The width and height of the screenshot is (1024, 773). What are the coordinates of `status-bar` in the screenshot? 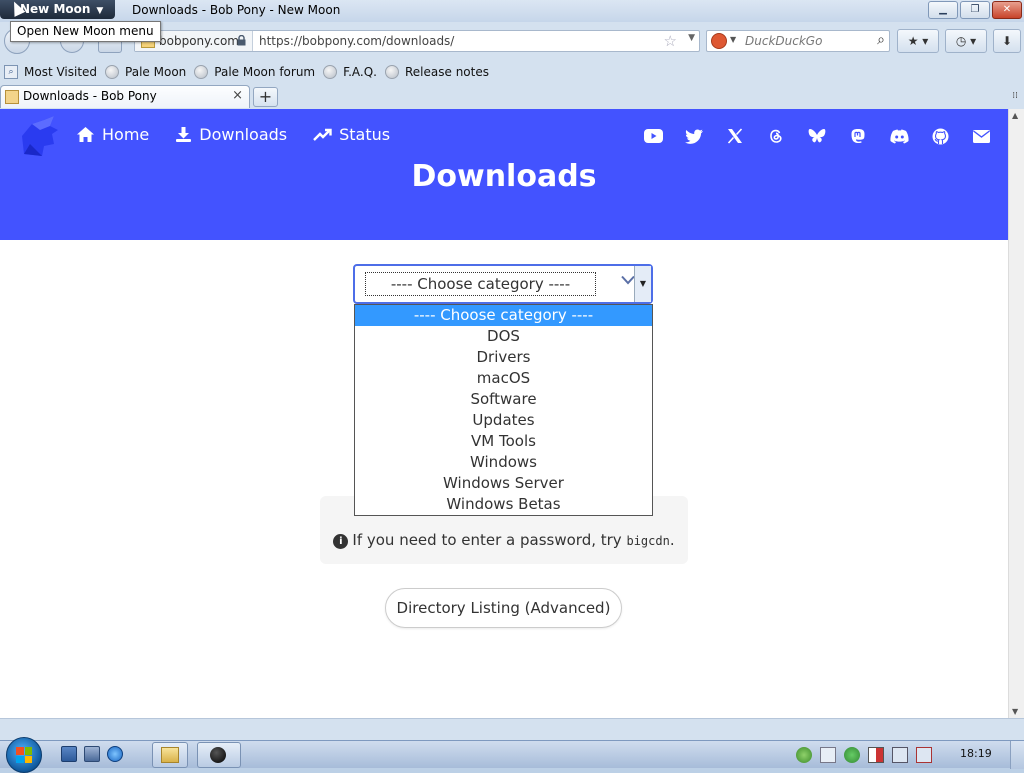 It's located at (512, 729).